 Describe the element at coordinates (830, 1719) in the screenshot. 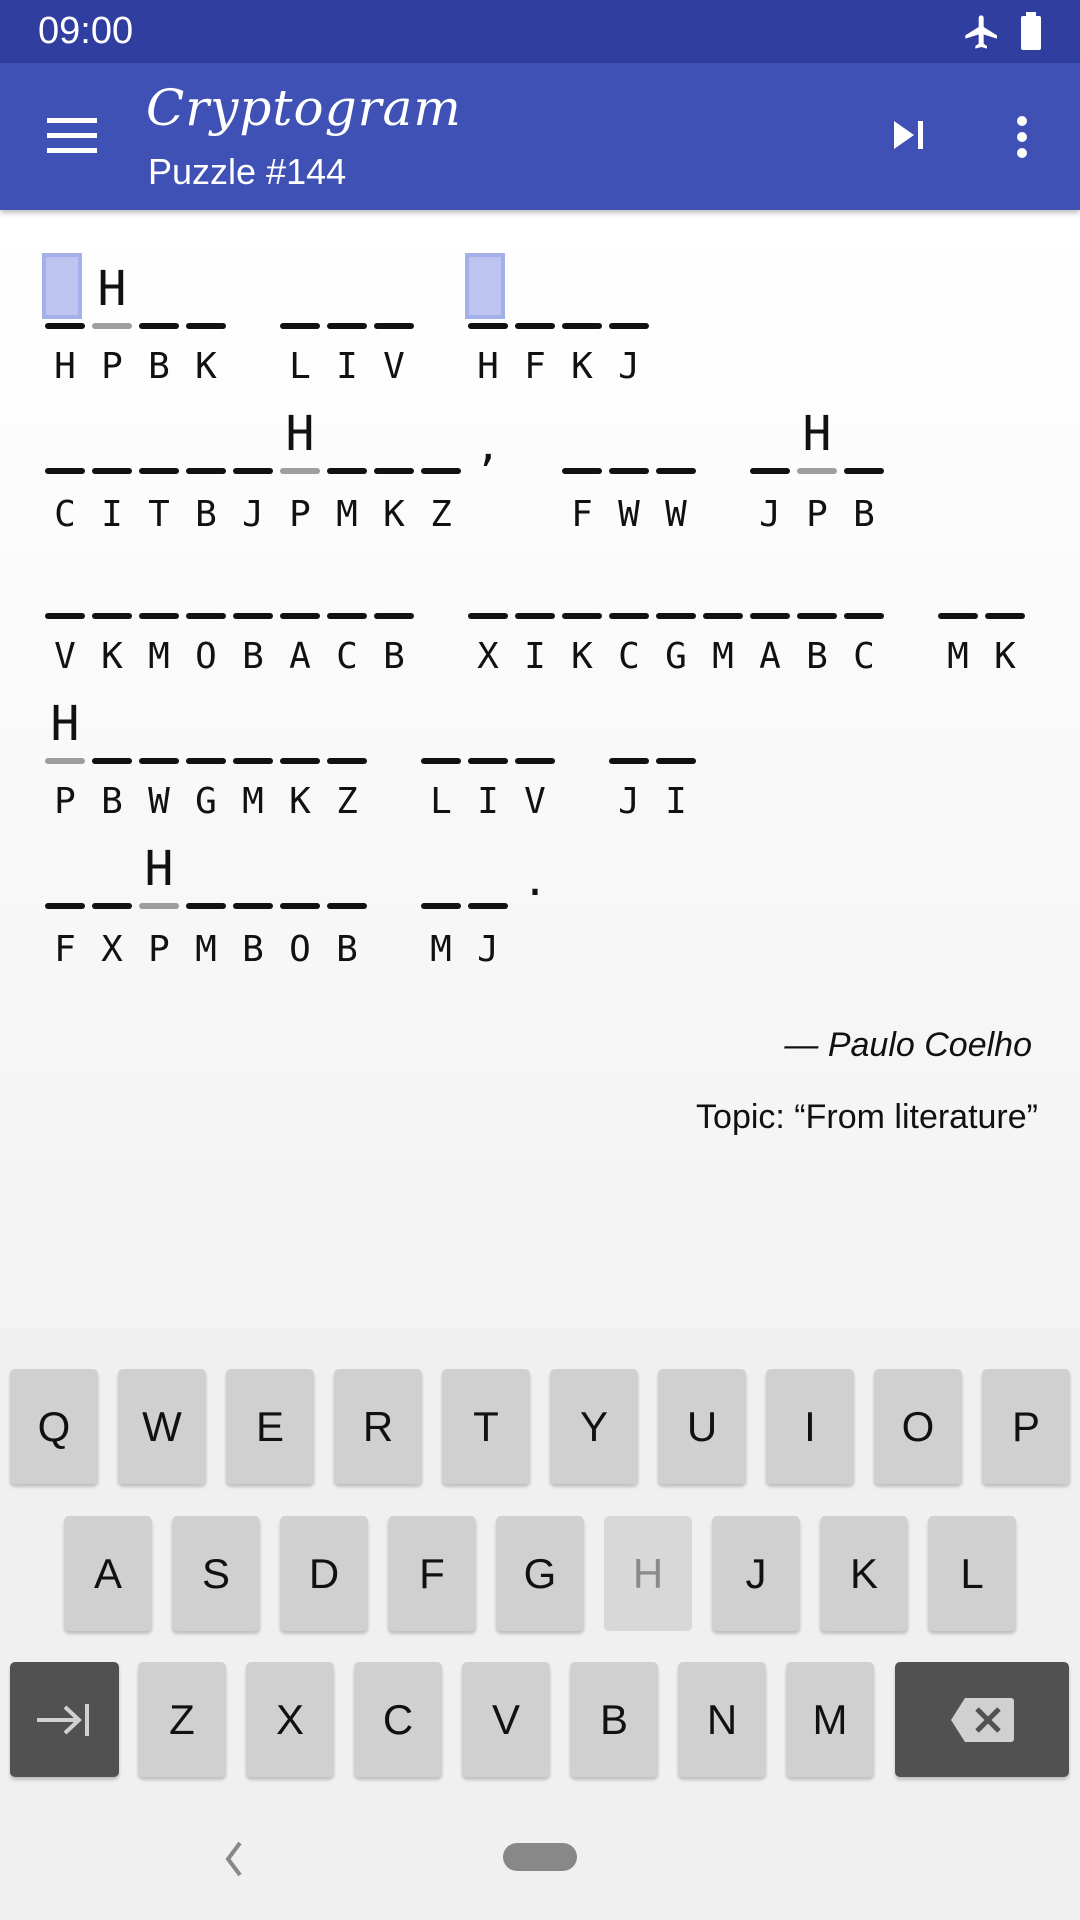

I see `key-m: M` at that location.